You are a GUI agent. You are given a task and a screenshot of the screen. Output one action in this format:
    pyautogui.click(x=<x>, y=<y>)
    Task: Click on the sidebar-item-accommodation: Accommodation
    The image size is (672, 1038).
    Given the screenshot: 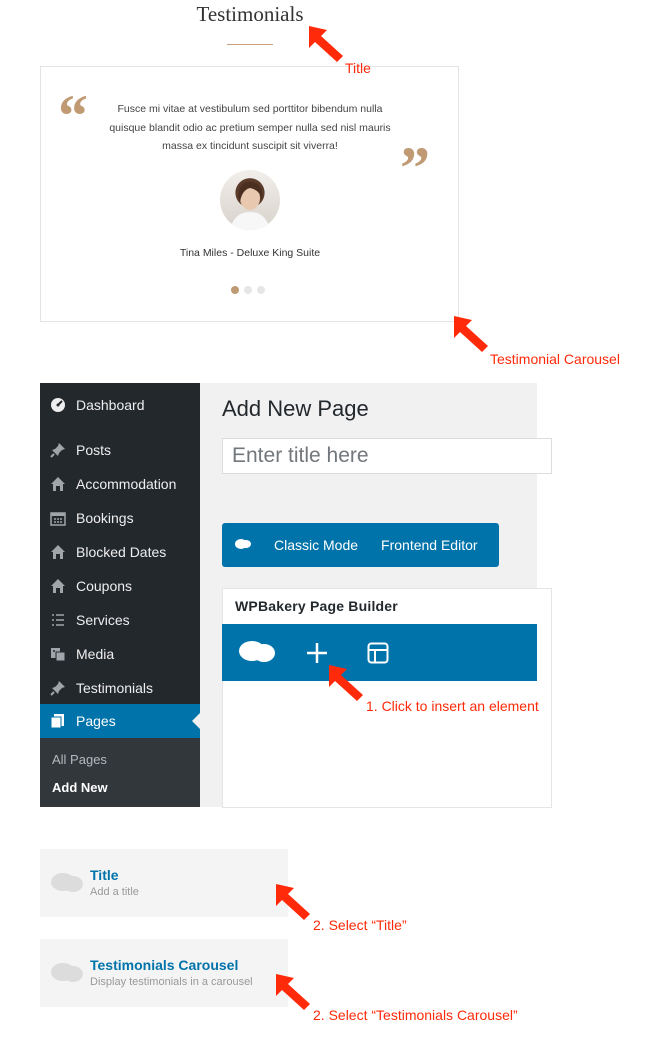 What is the action you would take?
    pyautogui.click(x=120, y=484)
    